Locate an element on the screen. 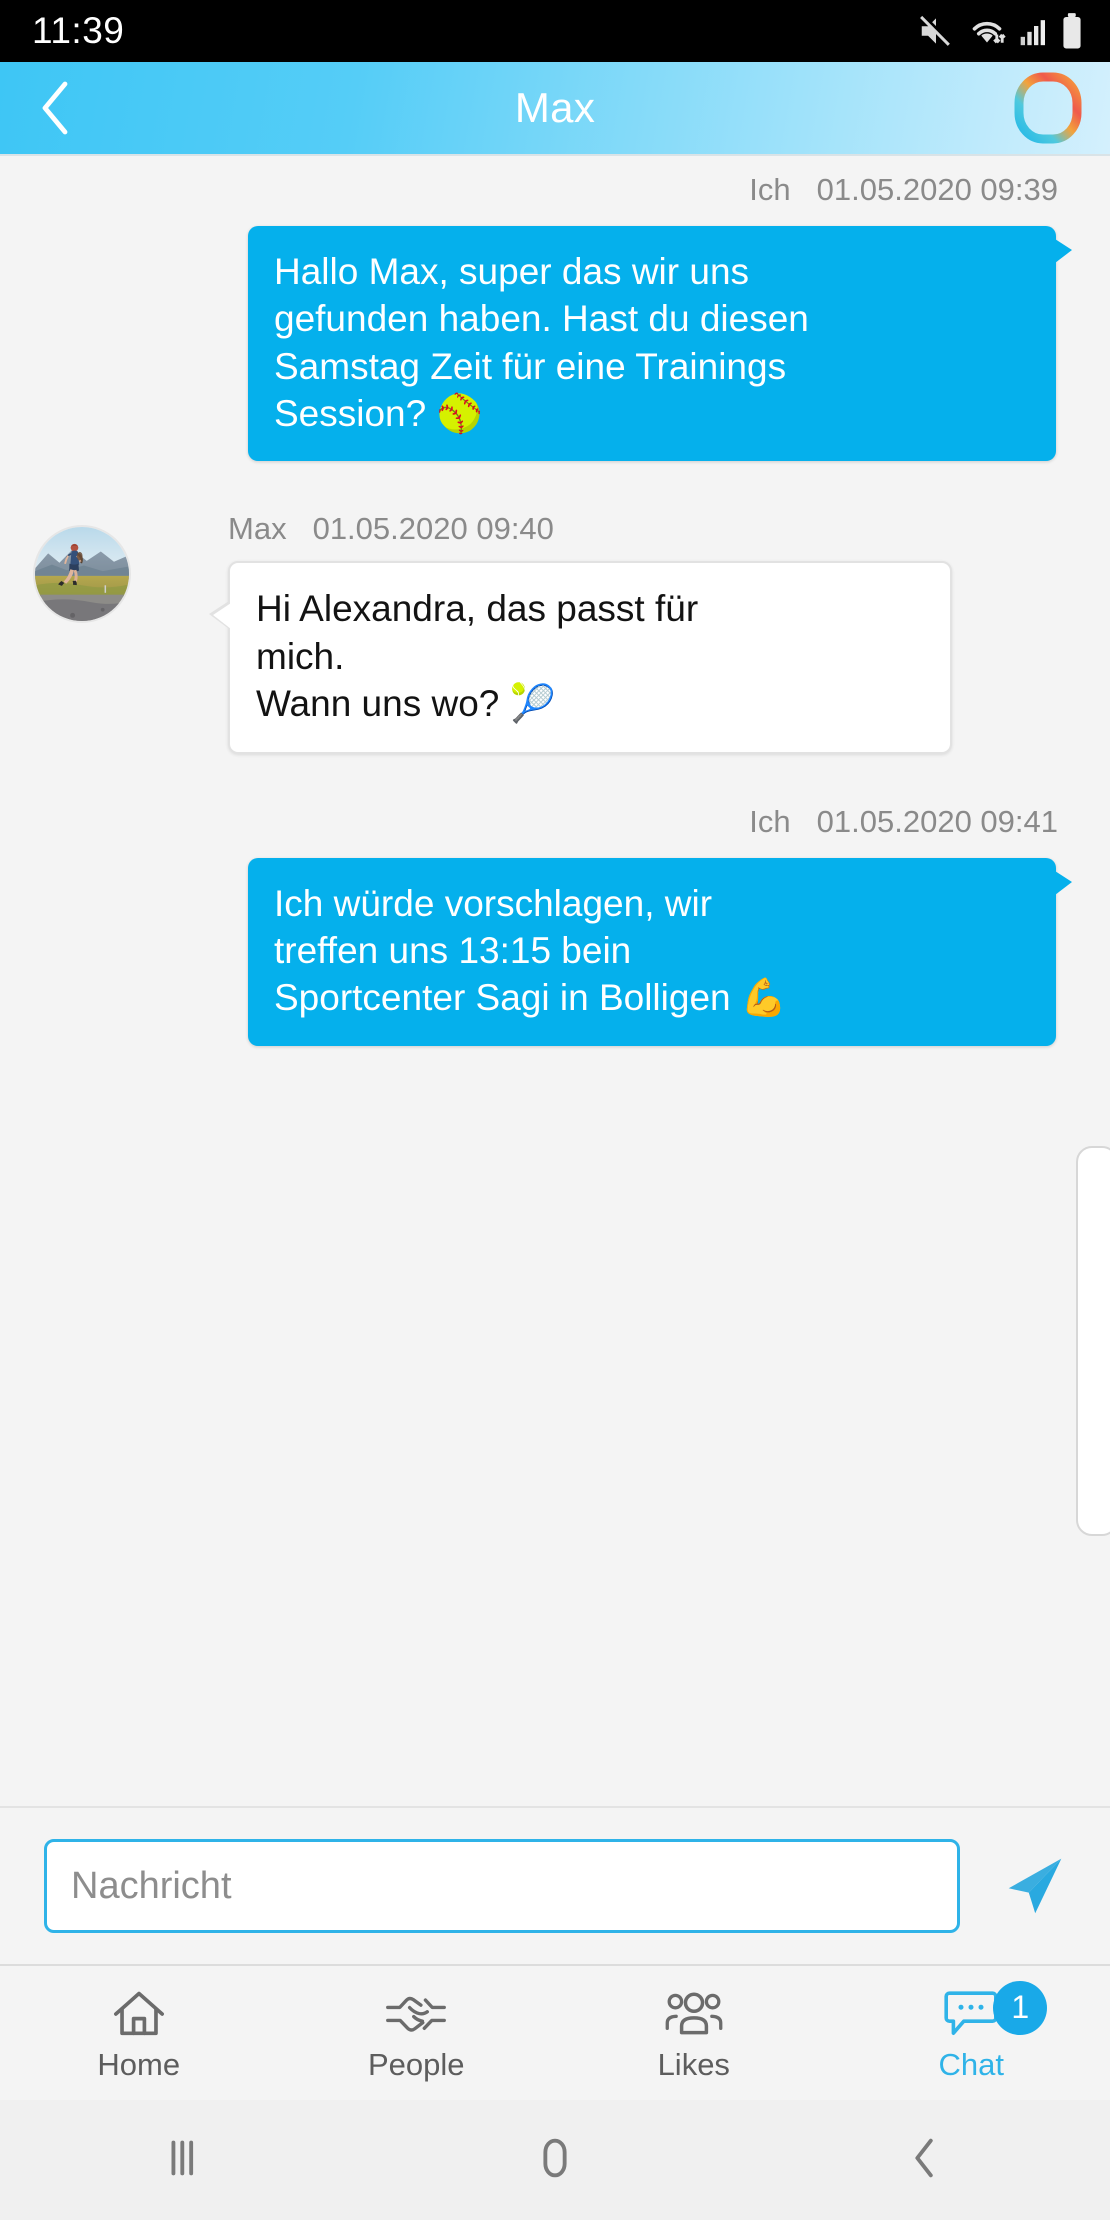  tab-chat: 1 Chat is located at coordinates (971, 2033).